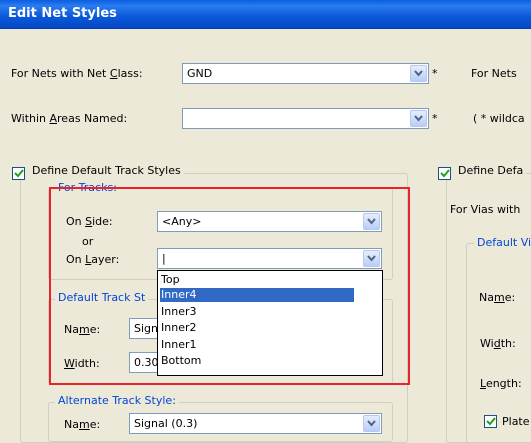 This screenshot has width=531, height=443. I want to click on areas-required-star: *, so click(435, 118).